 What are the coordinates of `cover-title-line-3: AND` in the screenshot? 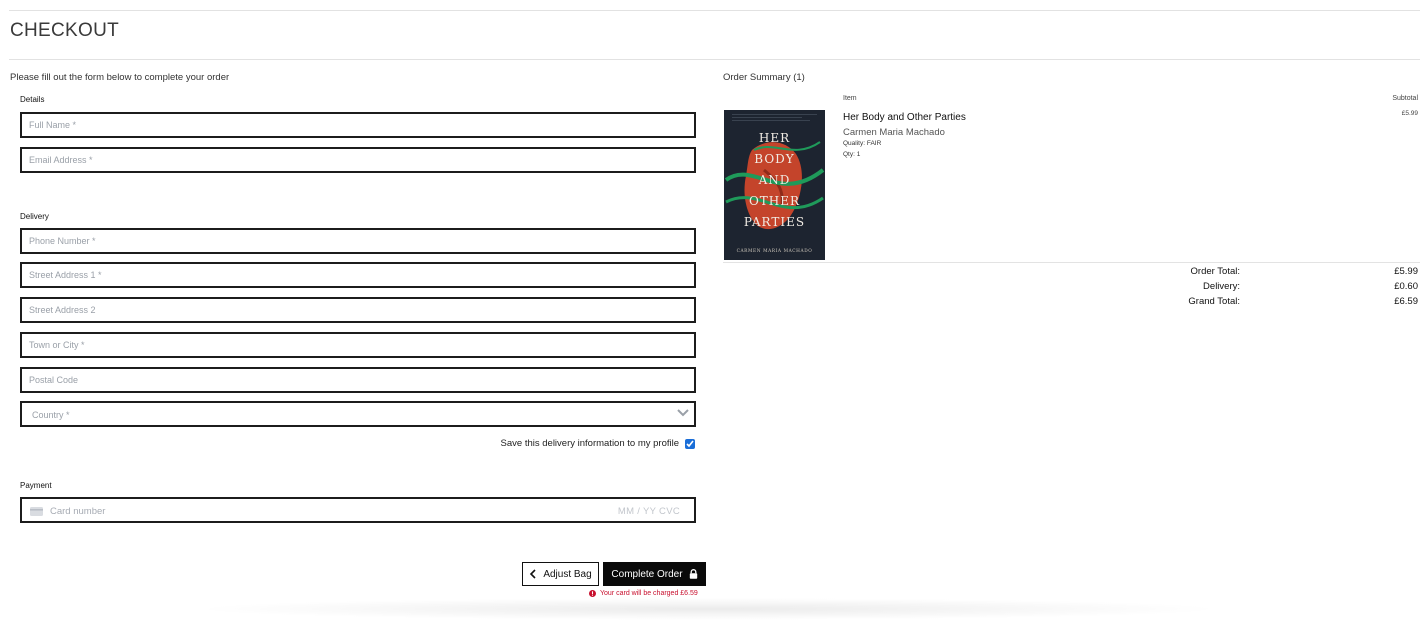 It's located at (774, 180).